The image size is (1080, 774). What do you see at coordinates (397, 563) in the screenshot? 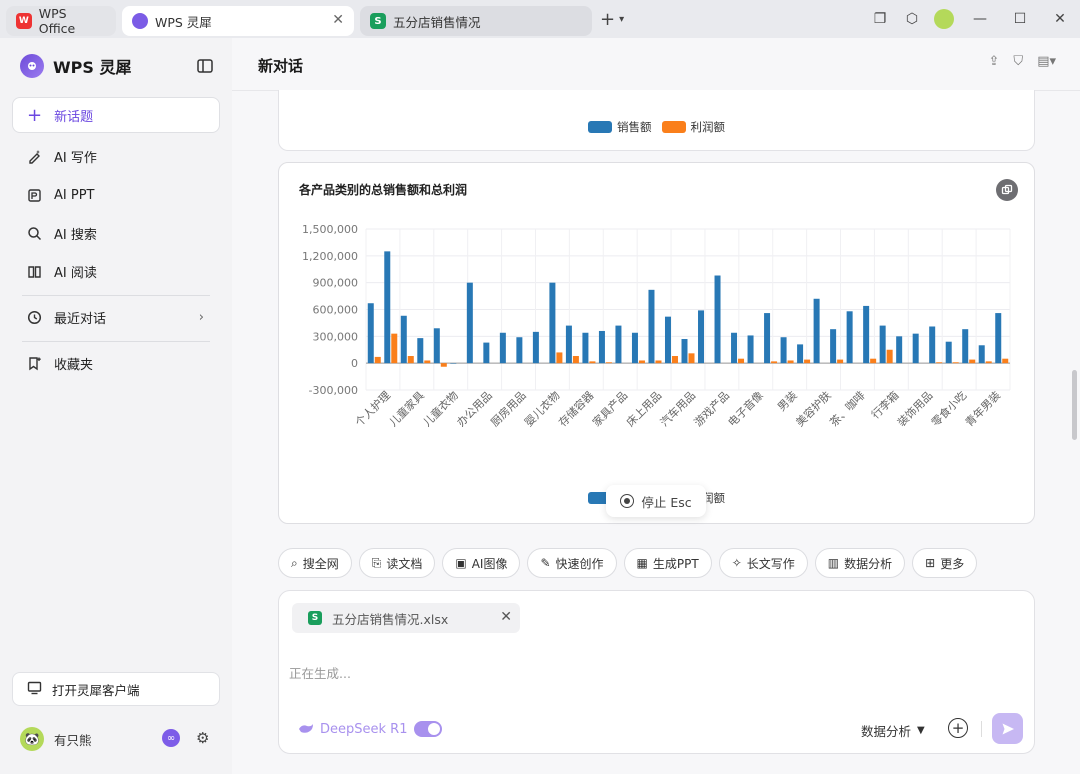
I see `tool-read-doc: ⎘ 读文档` at bounding box center [397, 563].